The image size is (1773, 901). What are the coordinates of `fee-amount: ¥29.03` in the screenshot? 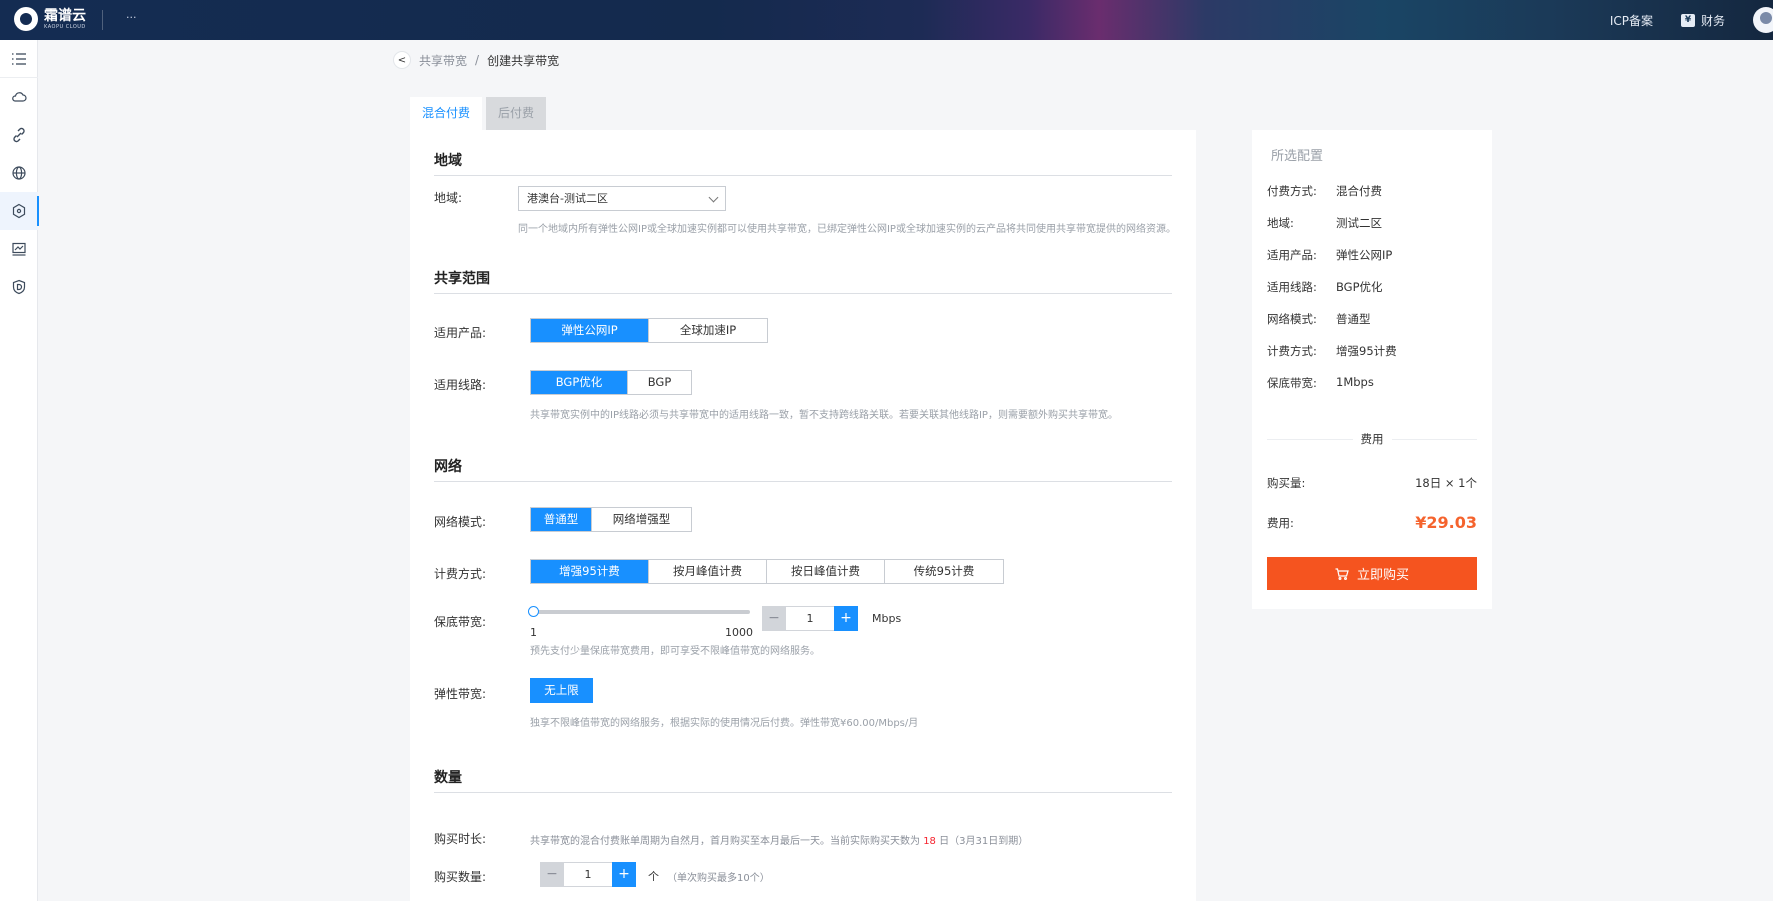 It's located at (1446, 522).